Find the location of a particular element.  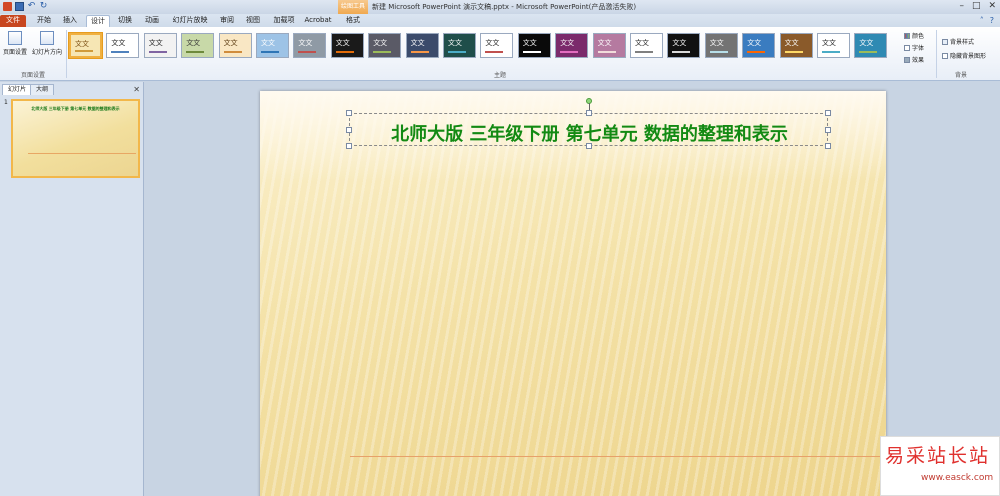

slide-orientation-button: 幻灯片方向 is located at coordinates (47, 43).